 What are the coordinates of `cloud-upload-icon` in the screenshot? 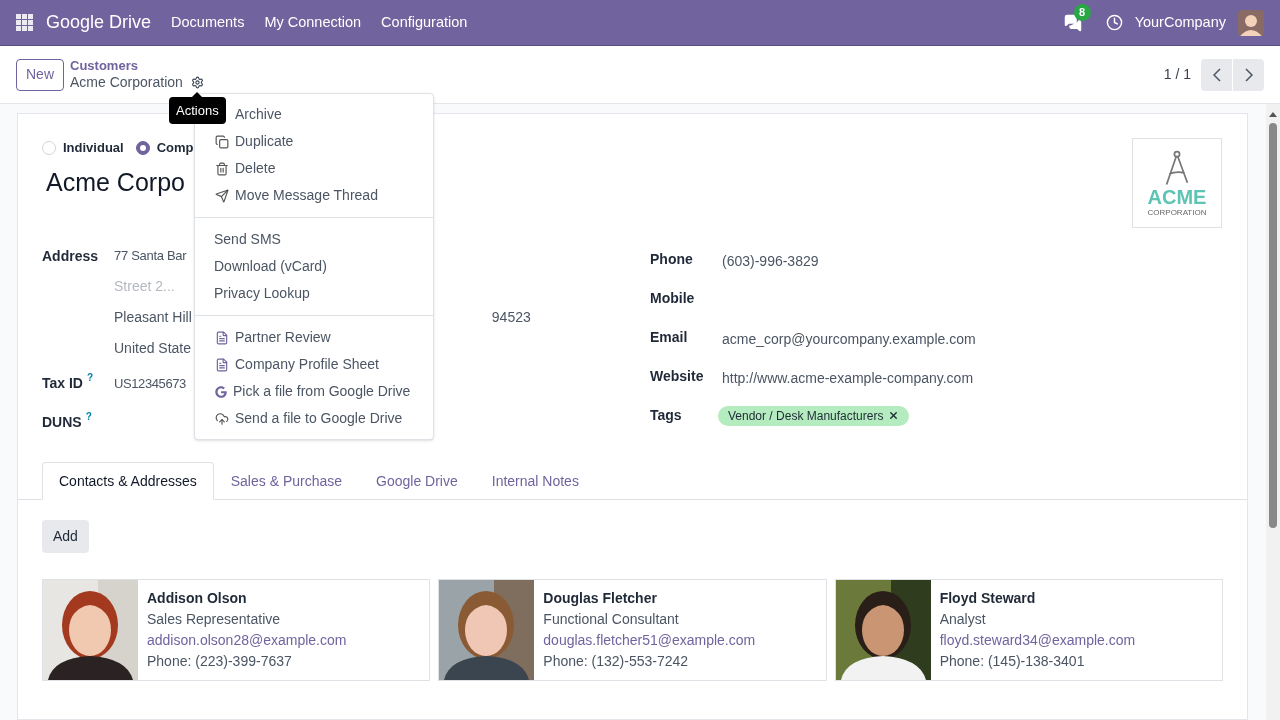 It's located at (222, 418).